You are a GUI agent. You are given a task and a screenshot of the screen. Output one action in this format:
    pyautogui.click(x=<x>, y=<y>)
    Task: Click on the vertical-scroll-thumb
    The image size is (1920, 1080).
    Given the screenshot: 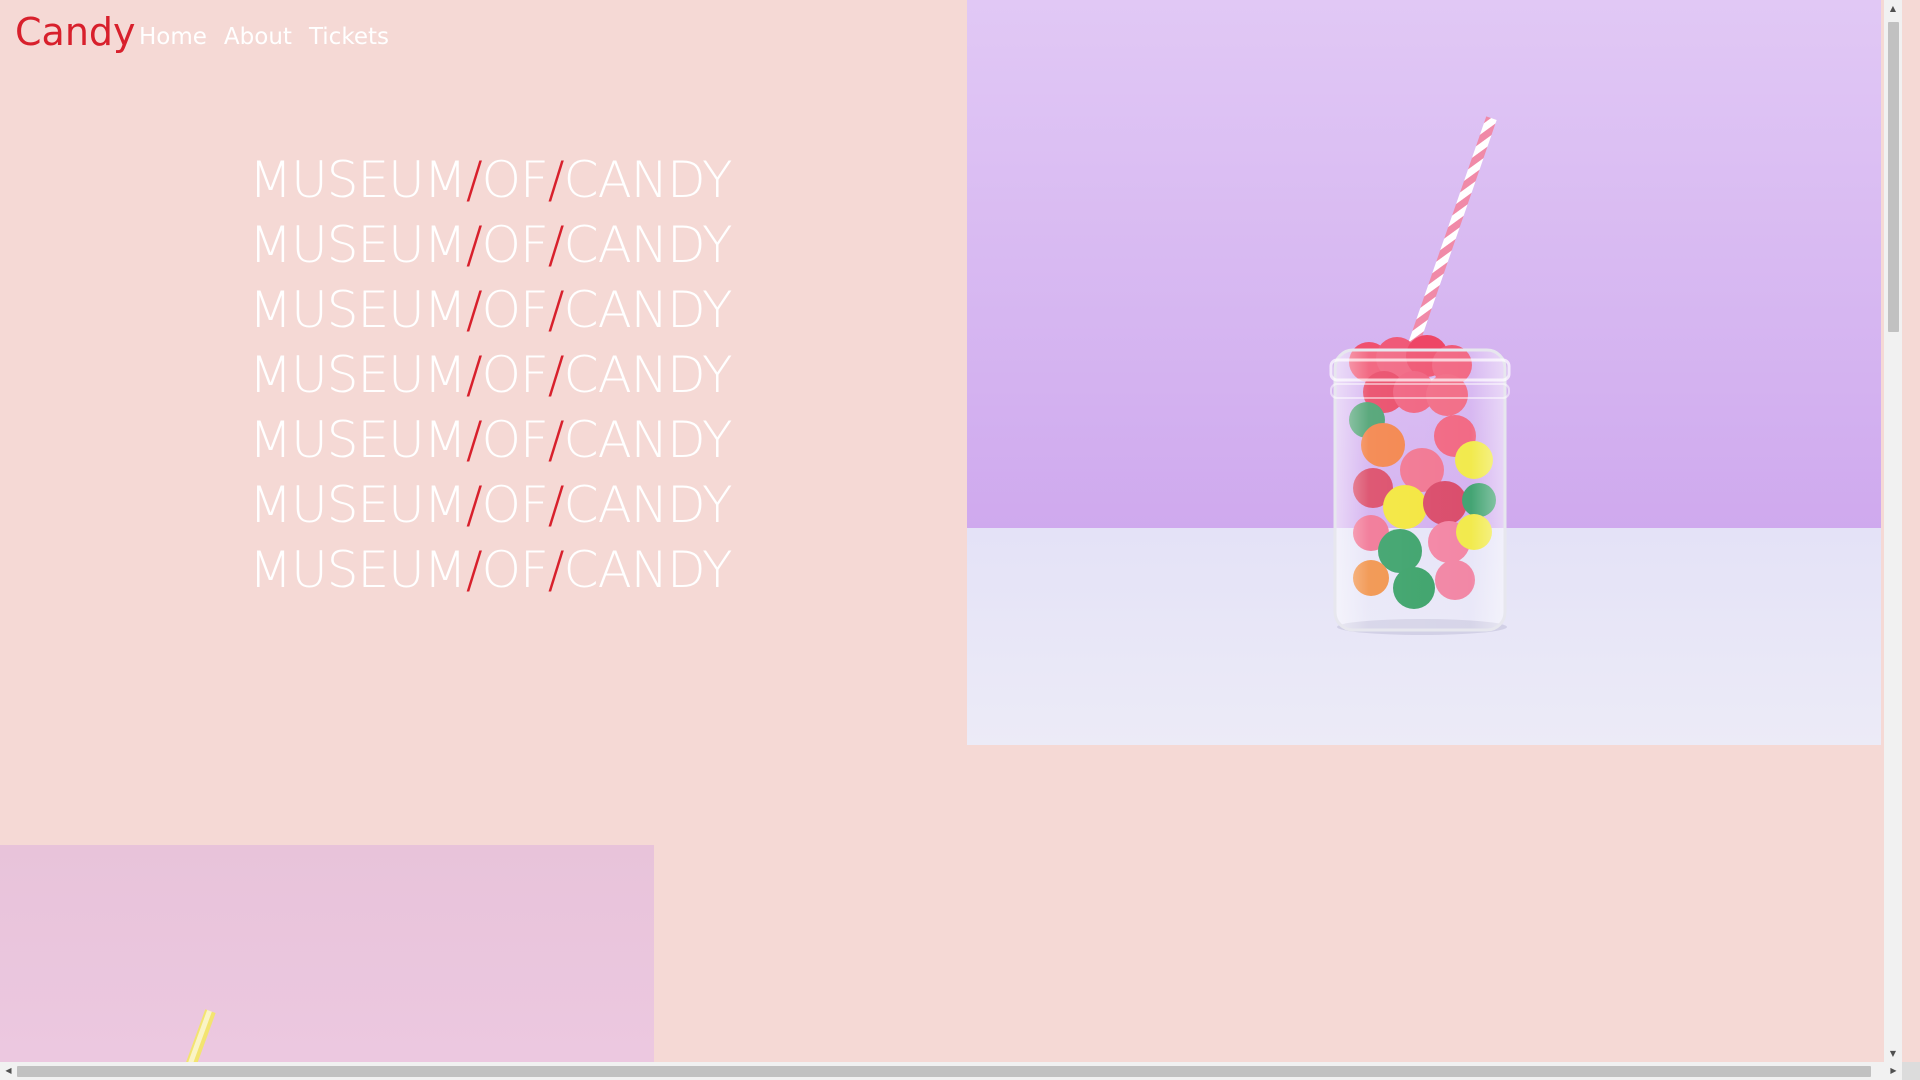 What is the action you would take?
    pyautogui.click(x=1893, y=177)
    